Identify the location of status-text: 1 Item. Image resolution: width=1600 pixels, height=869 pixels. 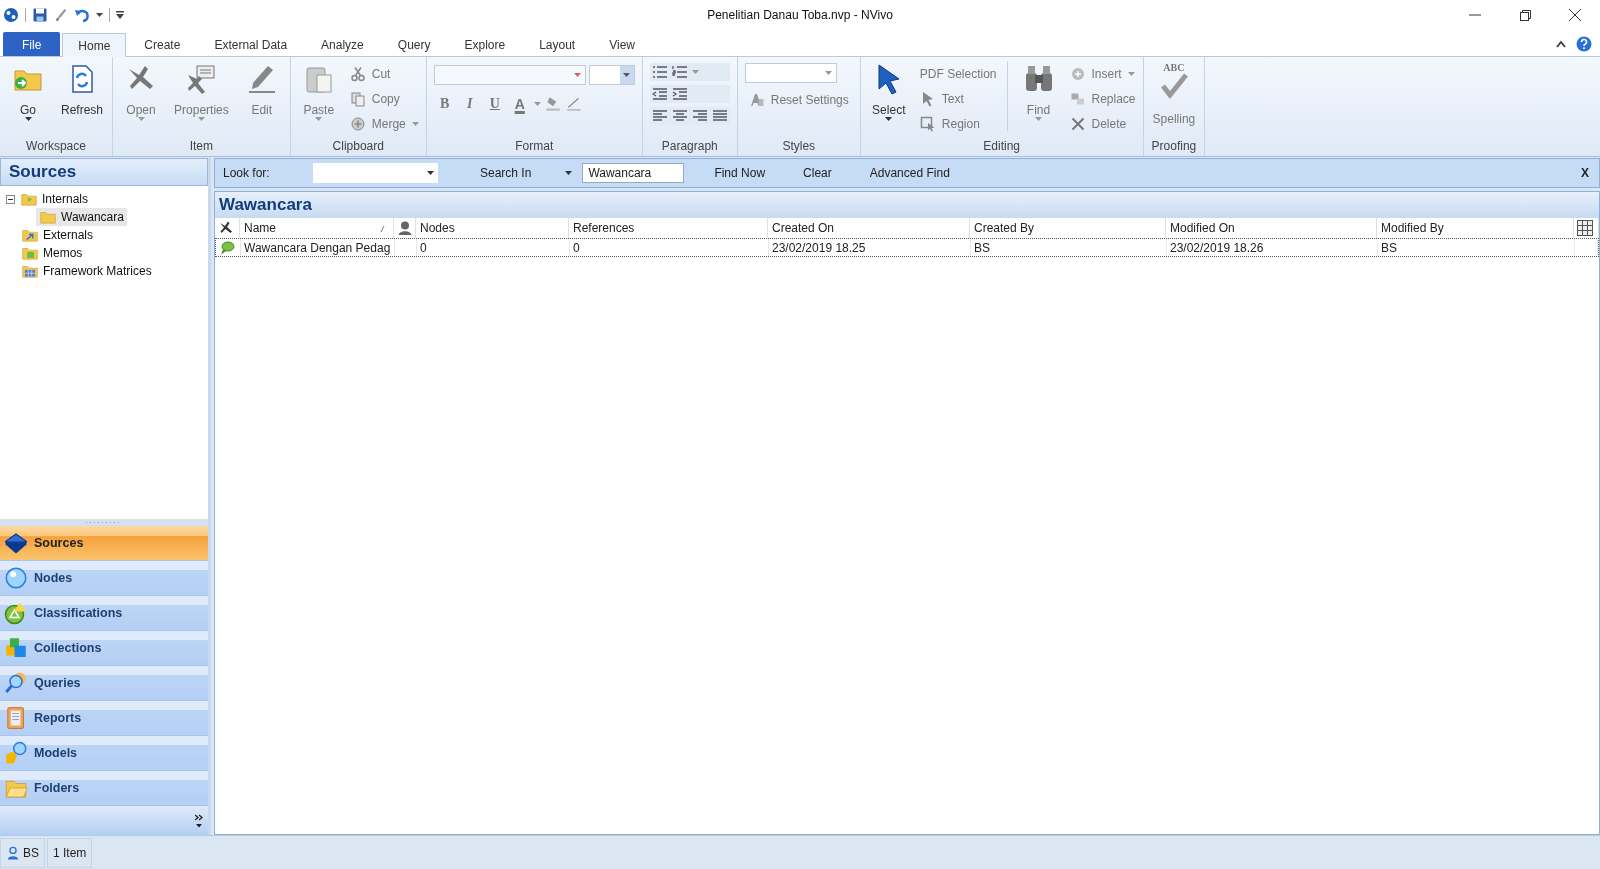
(70, 852).